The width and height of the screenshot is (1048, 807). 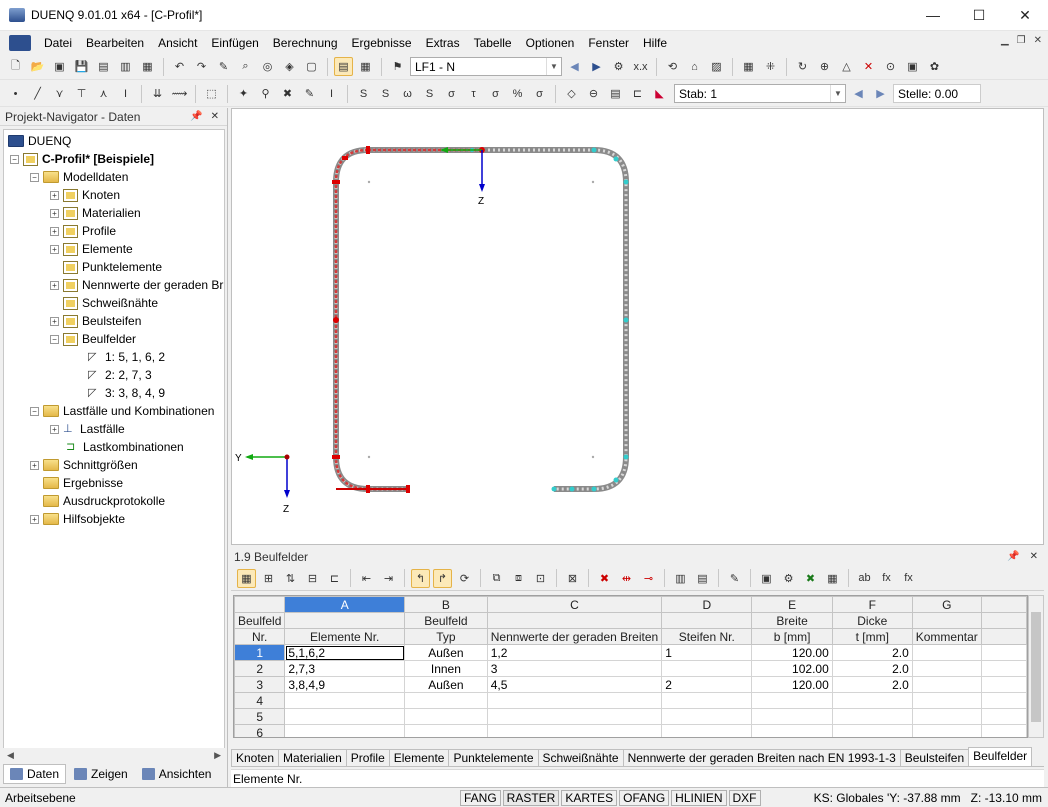 What do you see at coordinates (309, 93) in the screenshot?
I see `plot-icon: ✎` at bounding box center [309, 93].